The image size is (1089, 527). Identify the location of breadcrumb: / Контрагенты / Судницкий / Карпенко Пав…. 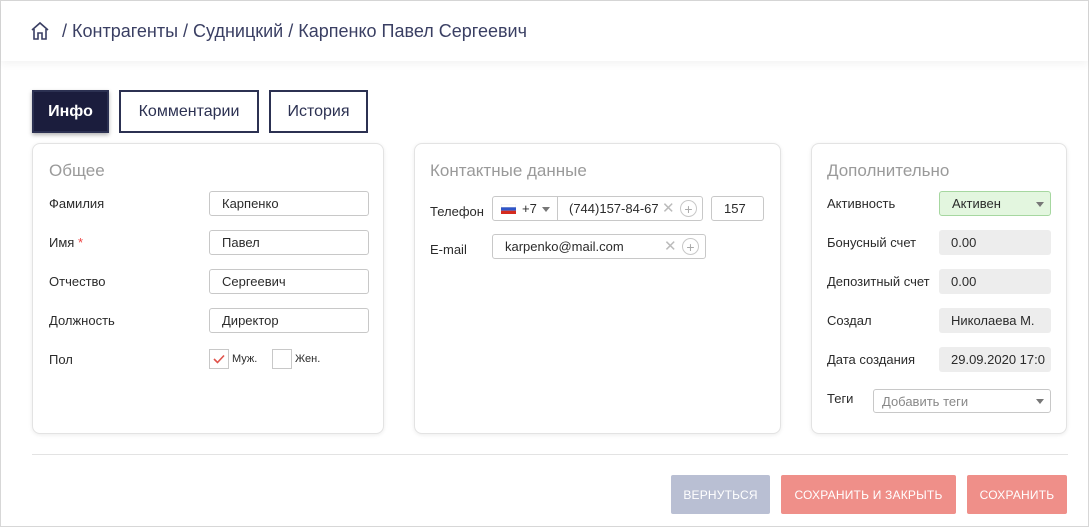
(544, 31).